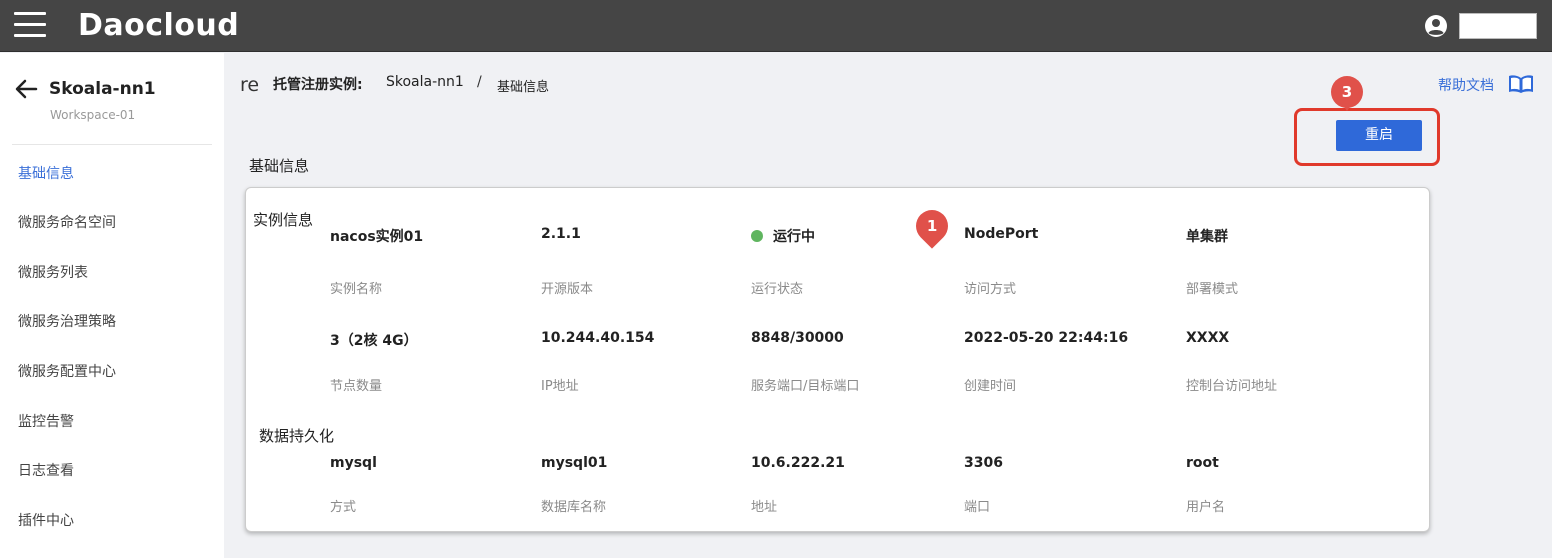  Describe the element at coordinates (356, 386) in the screenshot. I see `node-count-label: 节点数量` at that location.